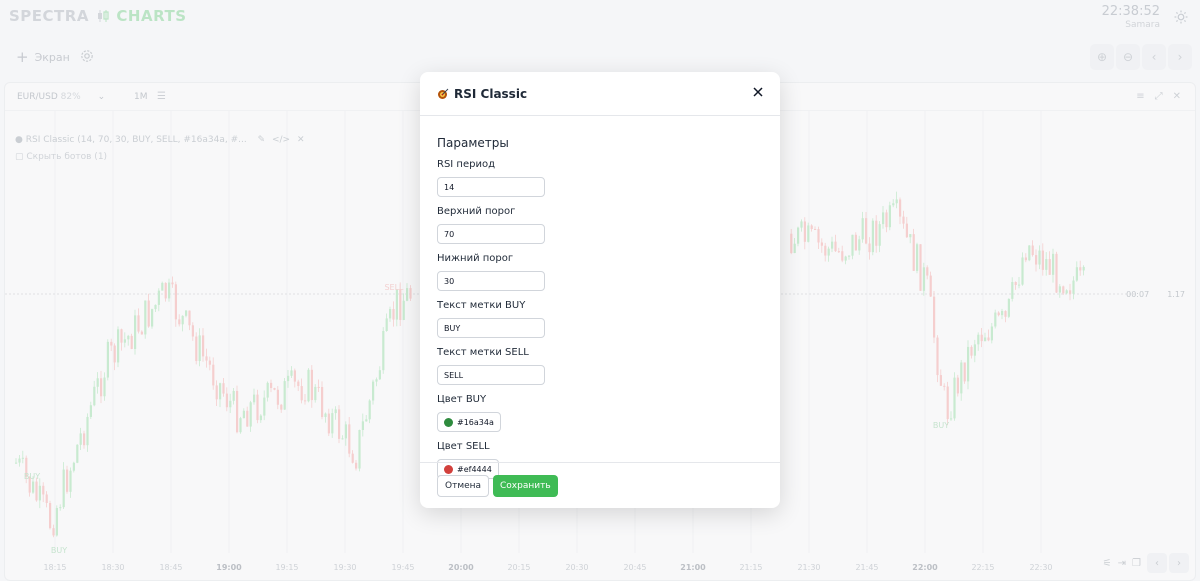 The image size is (1200, 581). I want to click on buy-color-label: Цвет BUY, so click(462, 399).